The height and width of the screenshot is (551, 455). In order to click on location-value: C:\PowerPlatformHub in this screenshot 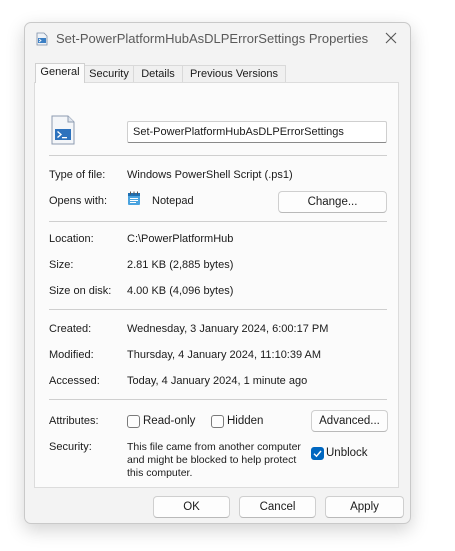, I will do `click(180, 239)`.